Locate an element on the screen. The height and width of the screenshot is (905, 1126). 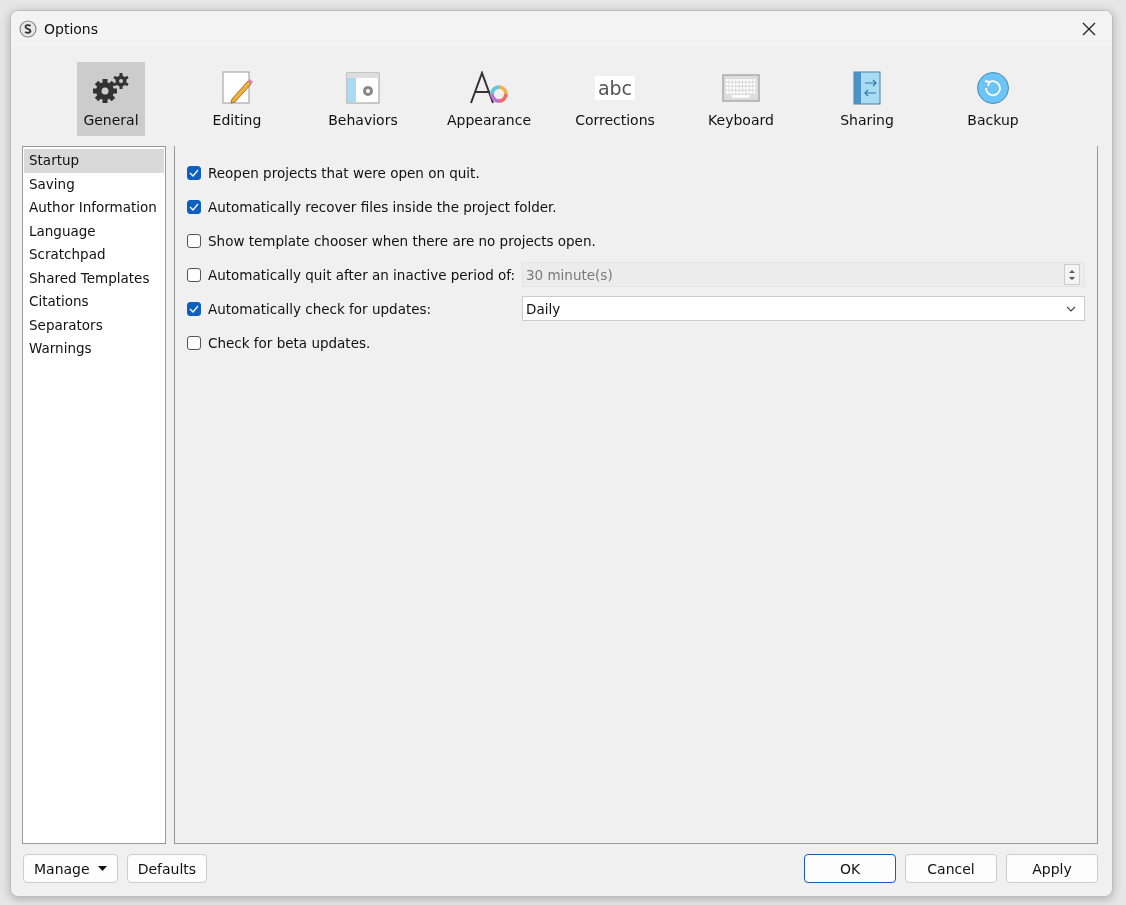
option-label: Automatically recover files inside the project folder. is located at coordinates (382, 206).